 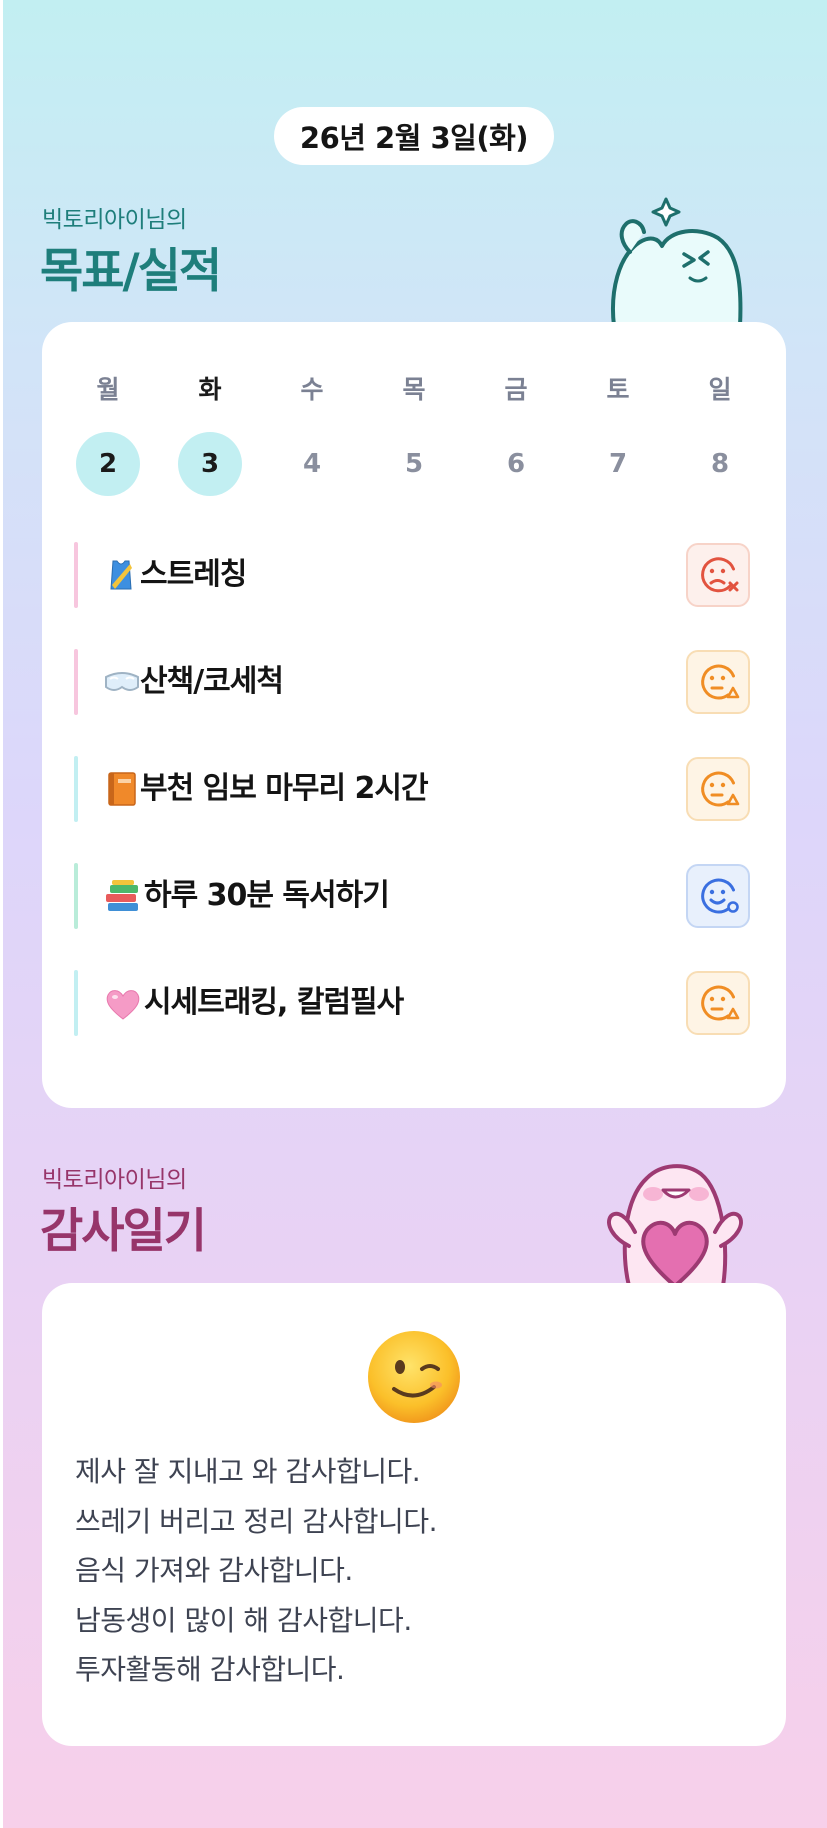 What do you see at coordinates (108, 389) in the screenshot?
I see `weekday-mon: 월` at bounding box center [108, 389].